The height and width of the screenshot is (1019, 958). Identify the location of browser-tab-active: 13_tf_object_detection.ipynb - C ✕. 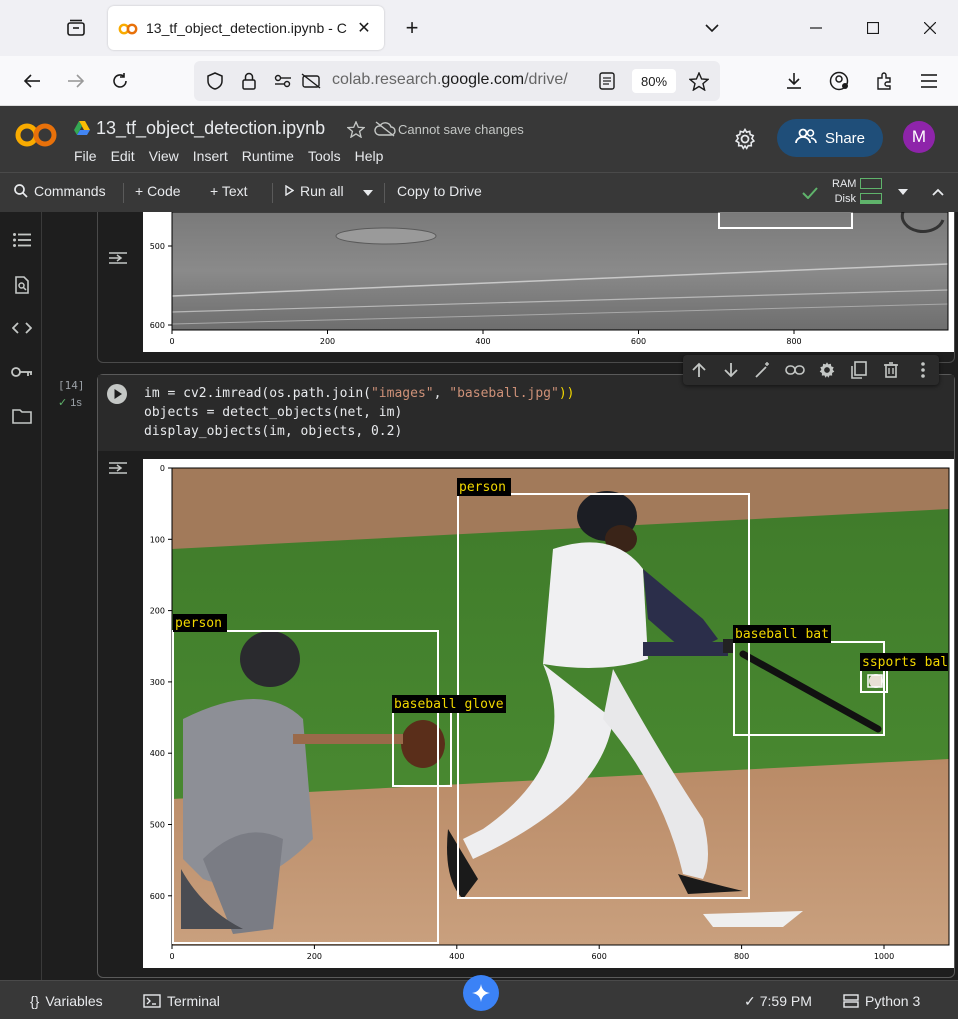
(246, 28).